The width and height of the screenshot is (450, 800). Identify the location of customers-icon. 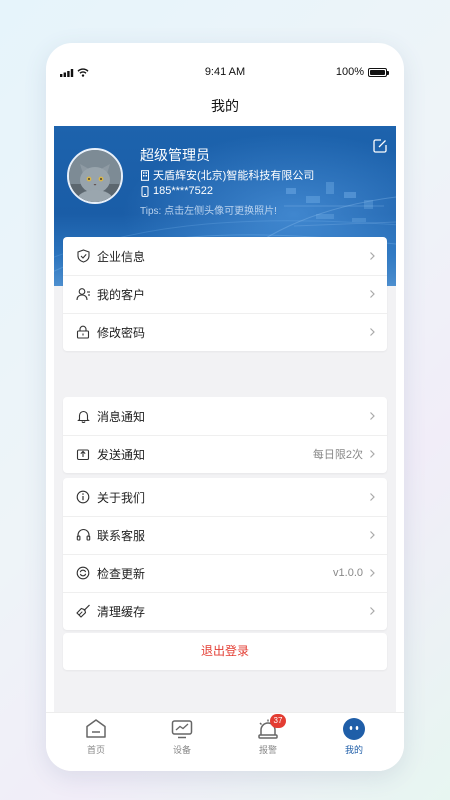
(83, 294).